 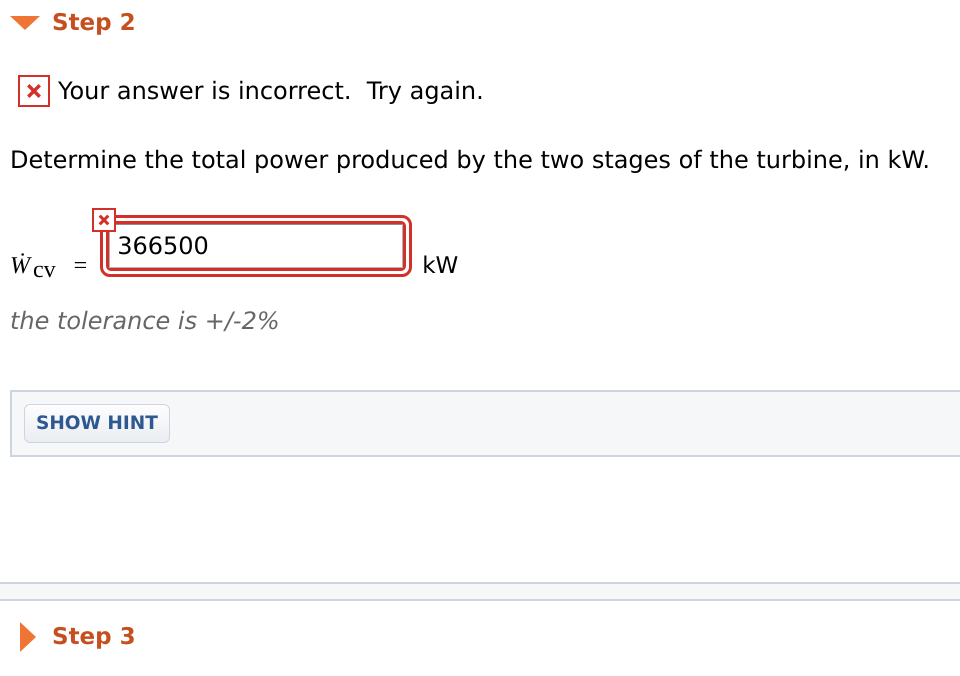 What do you see at coordinates (25, 23) in the screenshot?
I see `caret-down-icon` at bounding box center [25, 23].